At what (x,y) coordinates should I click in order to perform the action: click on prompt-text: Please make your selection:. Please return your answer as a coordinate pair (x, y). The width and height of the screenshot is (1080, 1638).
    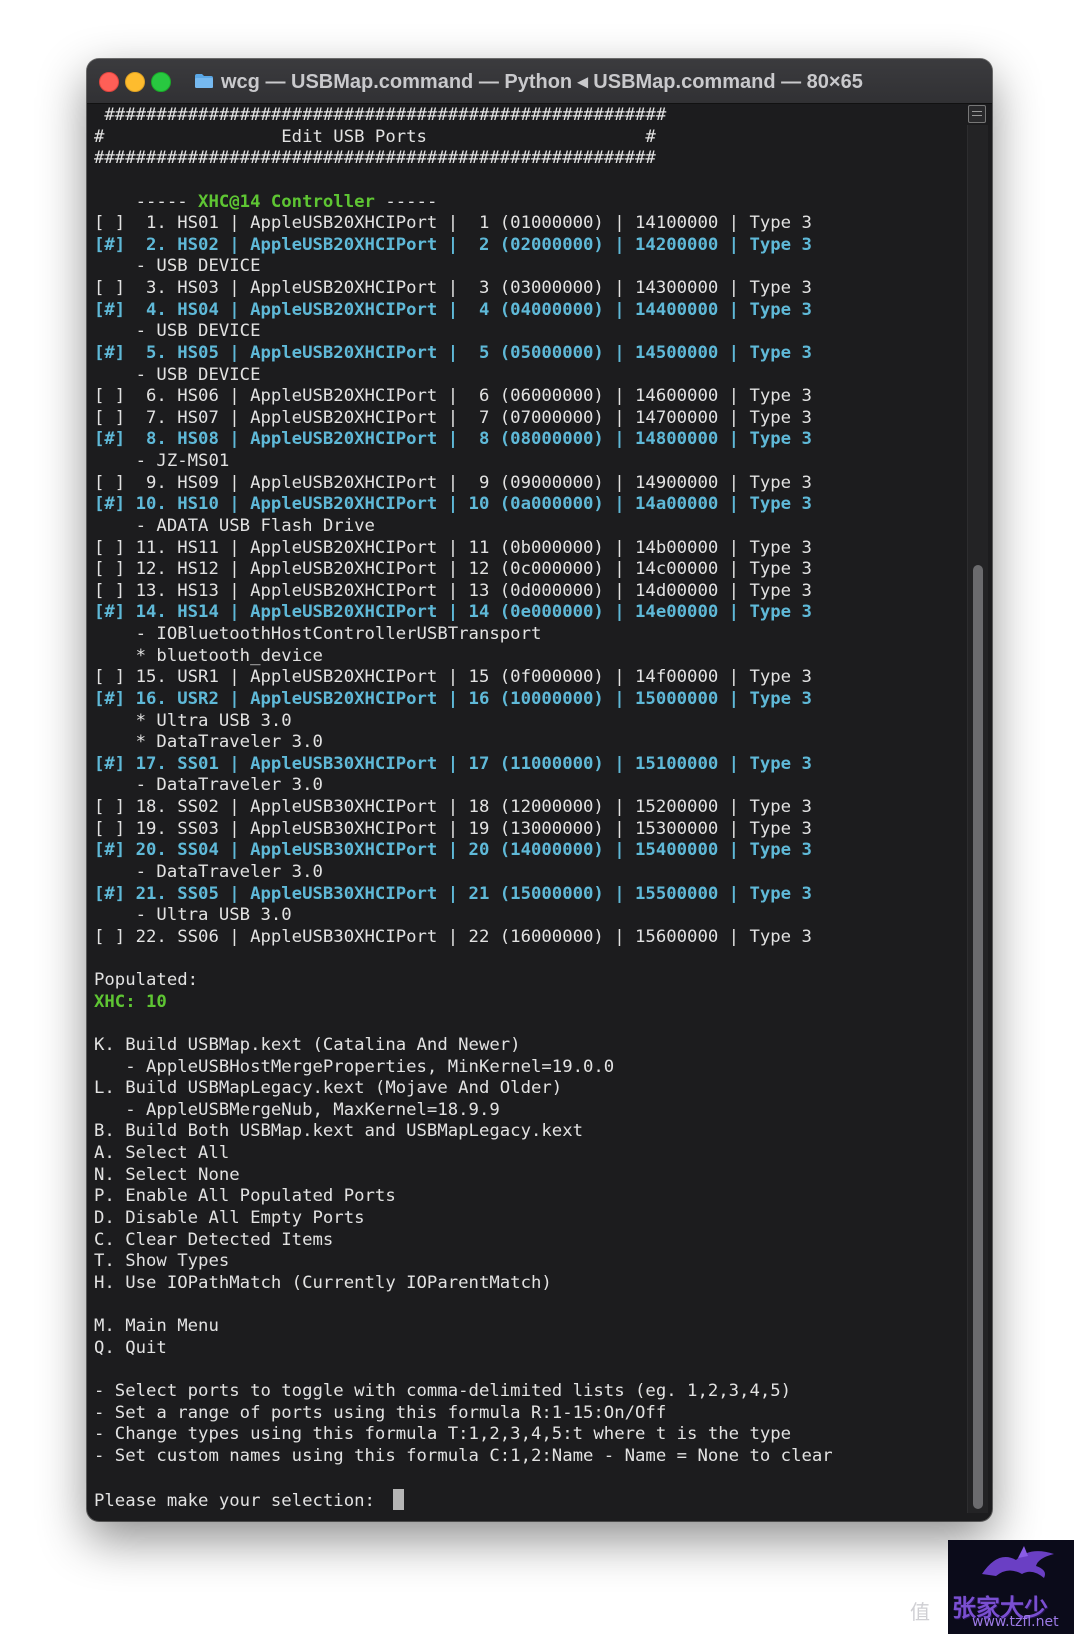
    Looking at the image, I should click on (240, 1501).